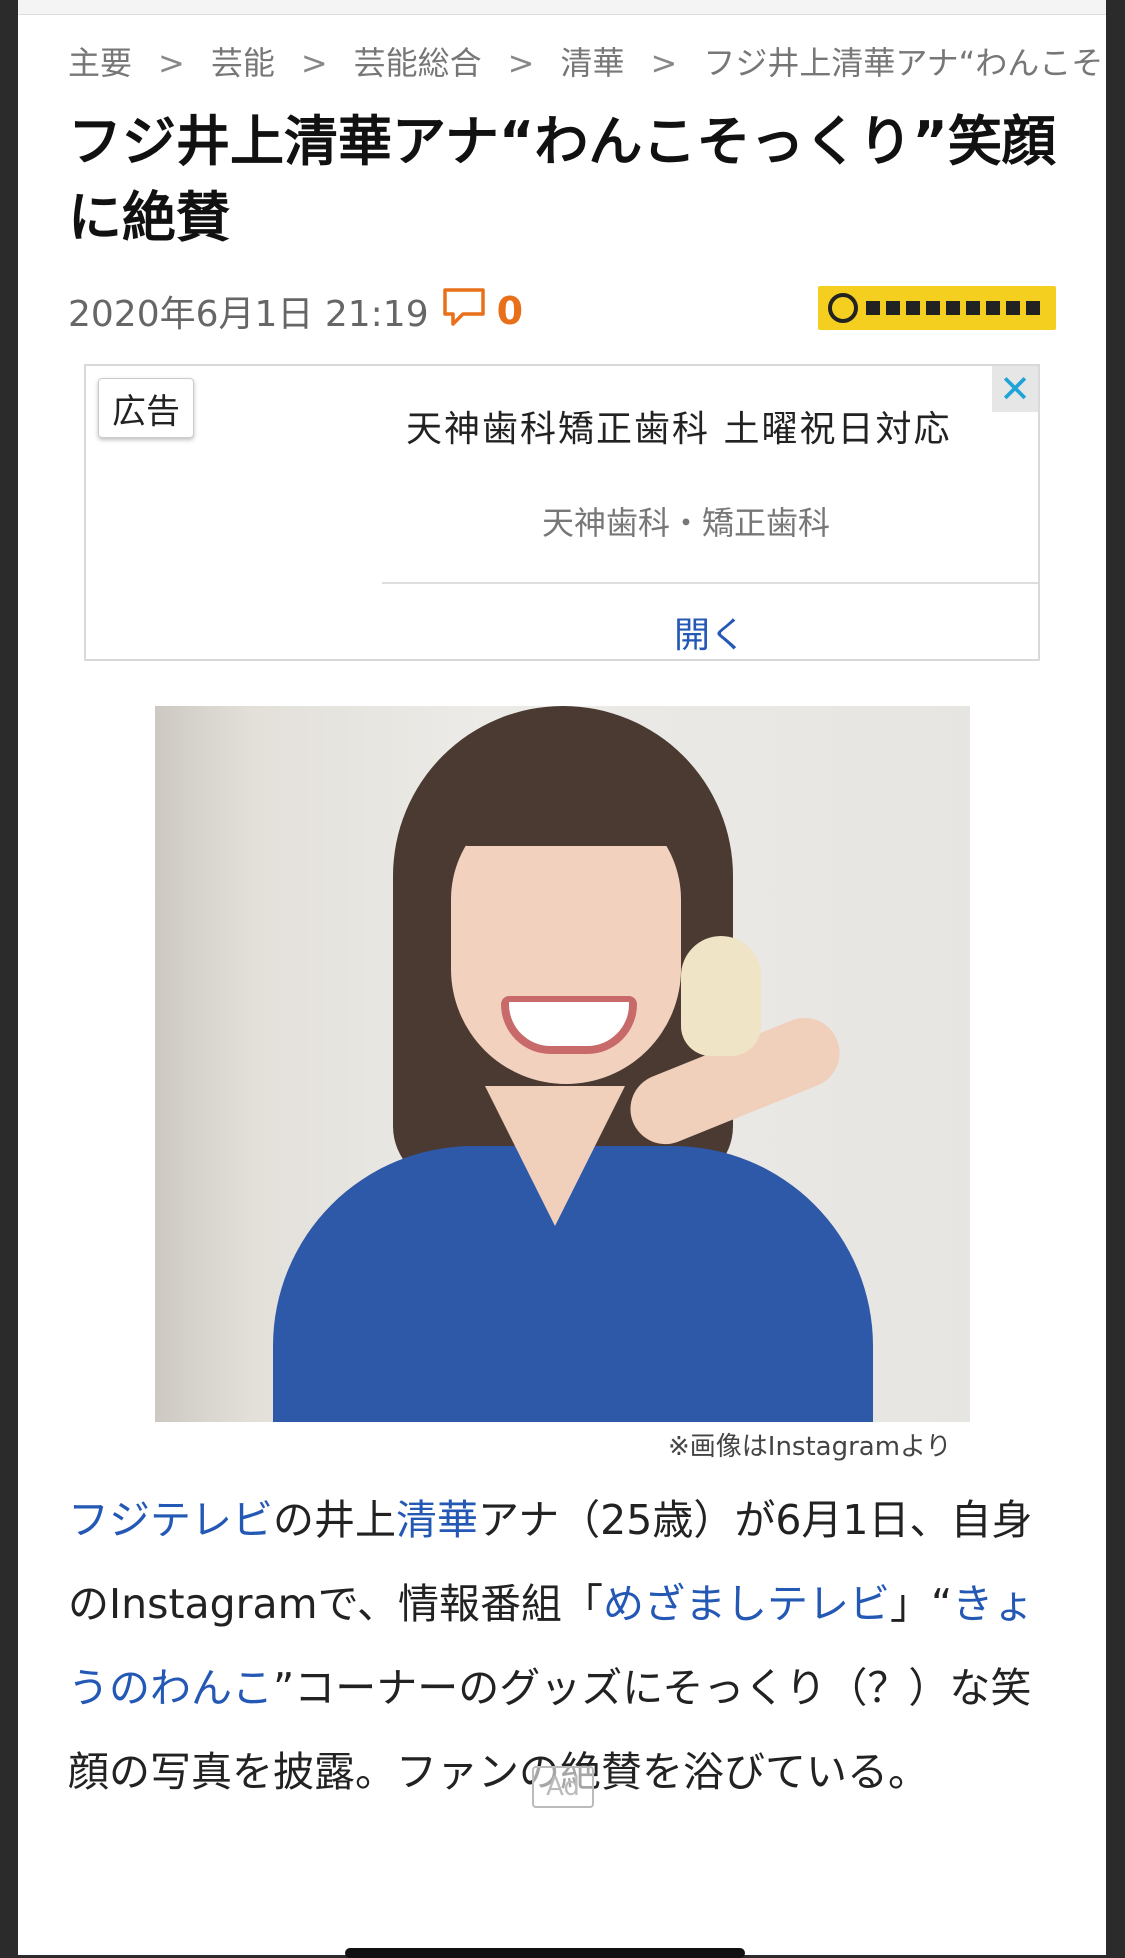 This screenshot has width=1125, height=1958. What do you see at coordinates (248, 314) in the screenshot?
I see `publish-datetime: 2020年6月1日 21:19` at bounding box center [248, 314].